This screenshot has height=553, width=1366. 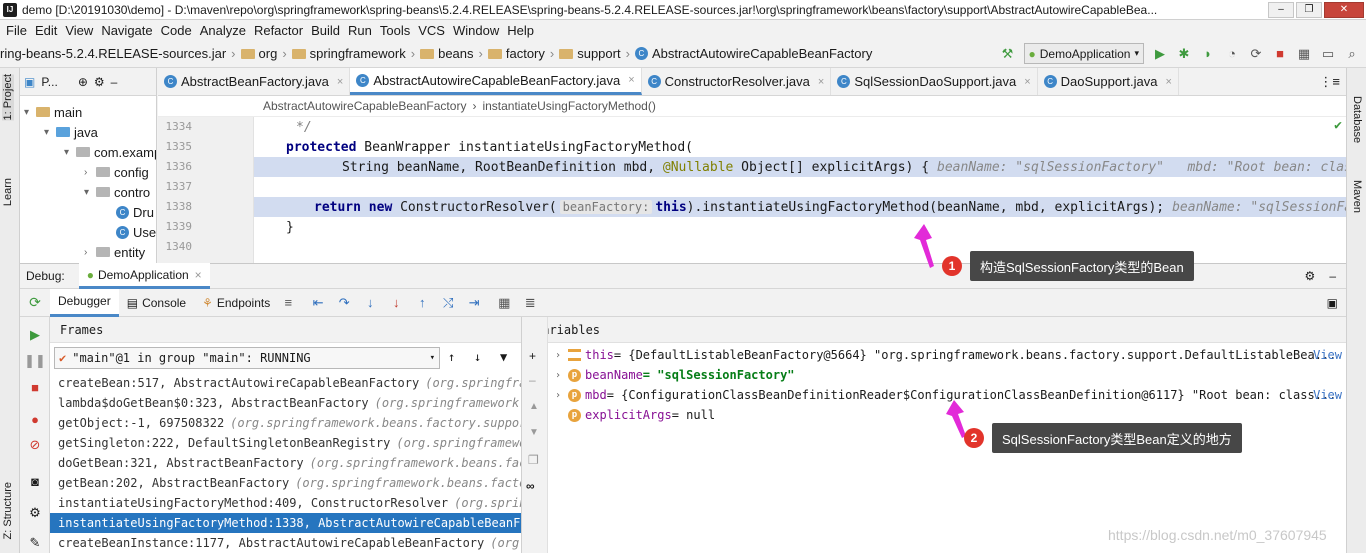 I want to click on tab-sql-session-dao-support: C SqlSessionDaoSupport.java ×, so click(x=934, y=81).